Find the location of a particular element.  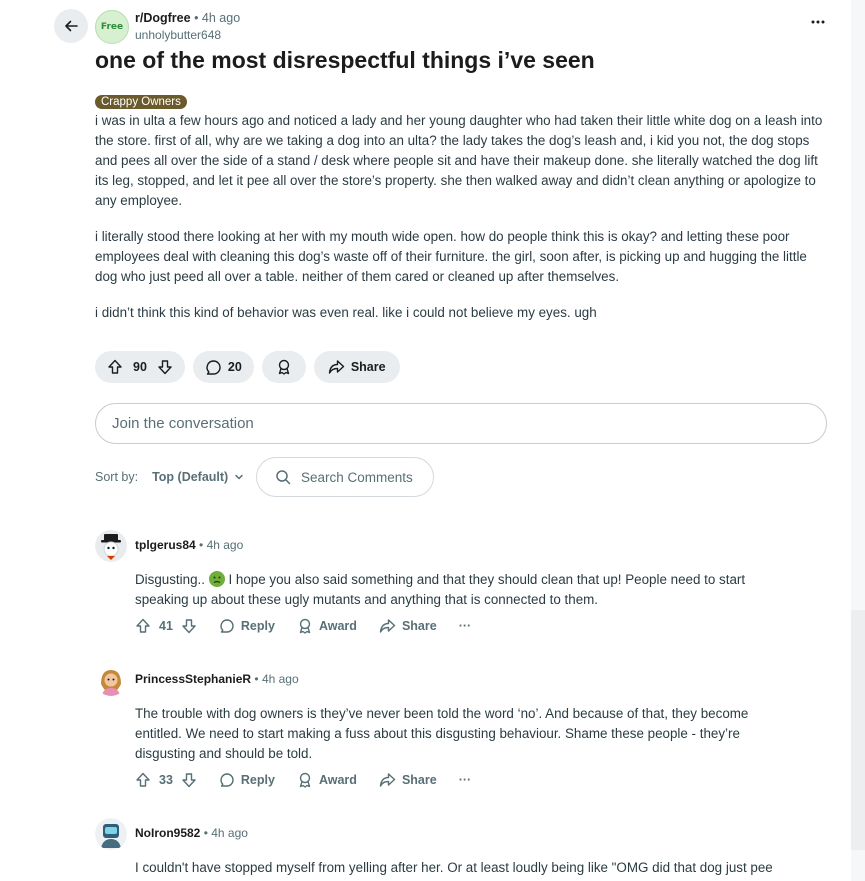

vote-count: 41 is located at coordinates (166, 626).